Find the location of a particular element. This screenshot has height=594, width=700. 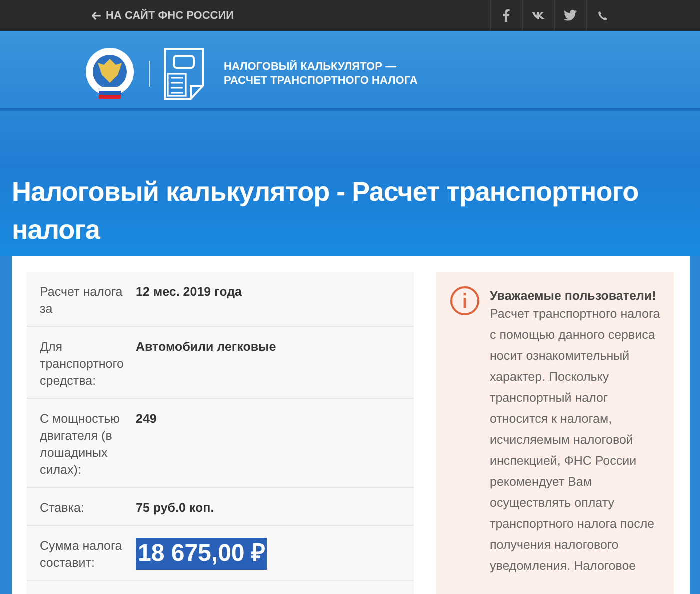

field-label: Ставка: is located at coordinates (63, 508).